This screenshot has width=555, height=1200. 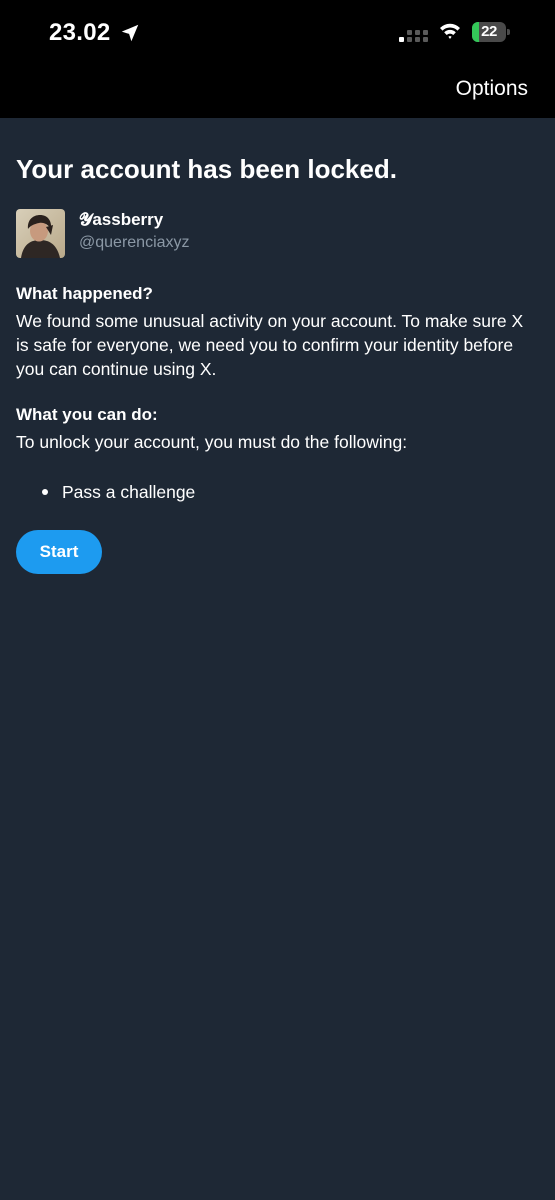 What do you see at coordinates (134, 242) in the screenshot?
I see `account-handle: @querenciaxyz` at bounding box center [134, 242].